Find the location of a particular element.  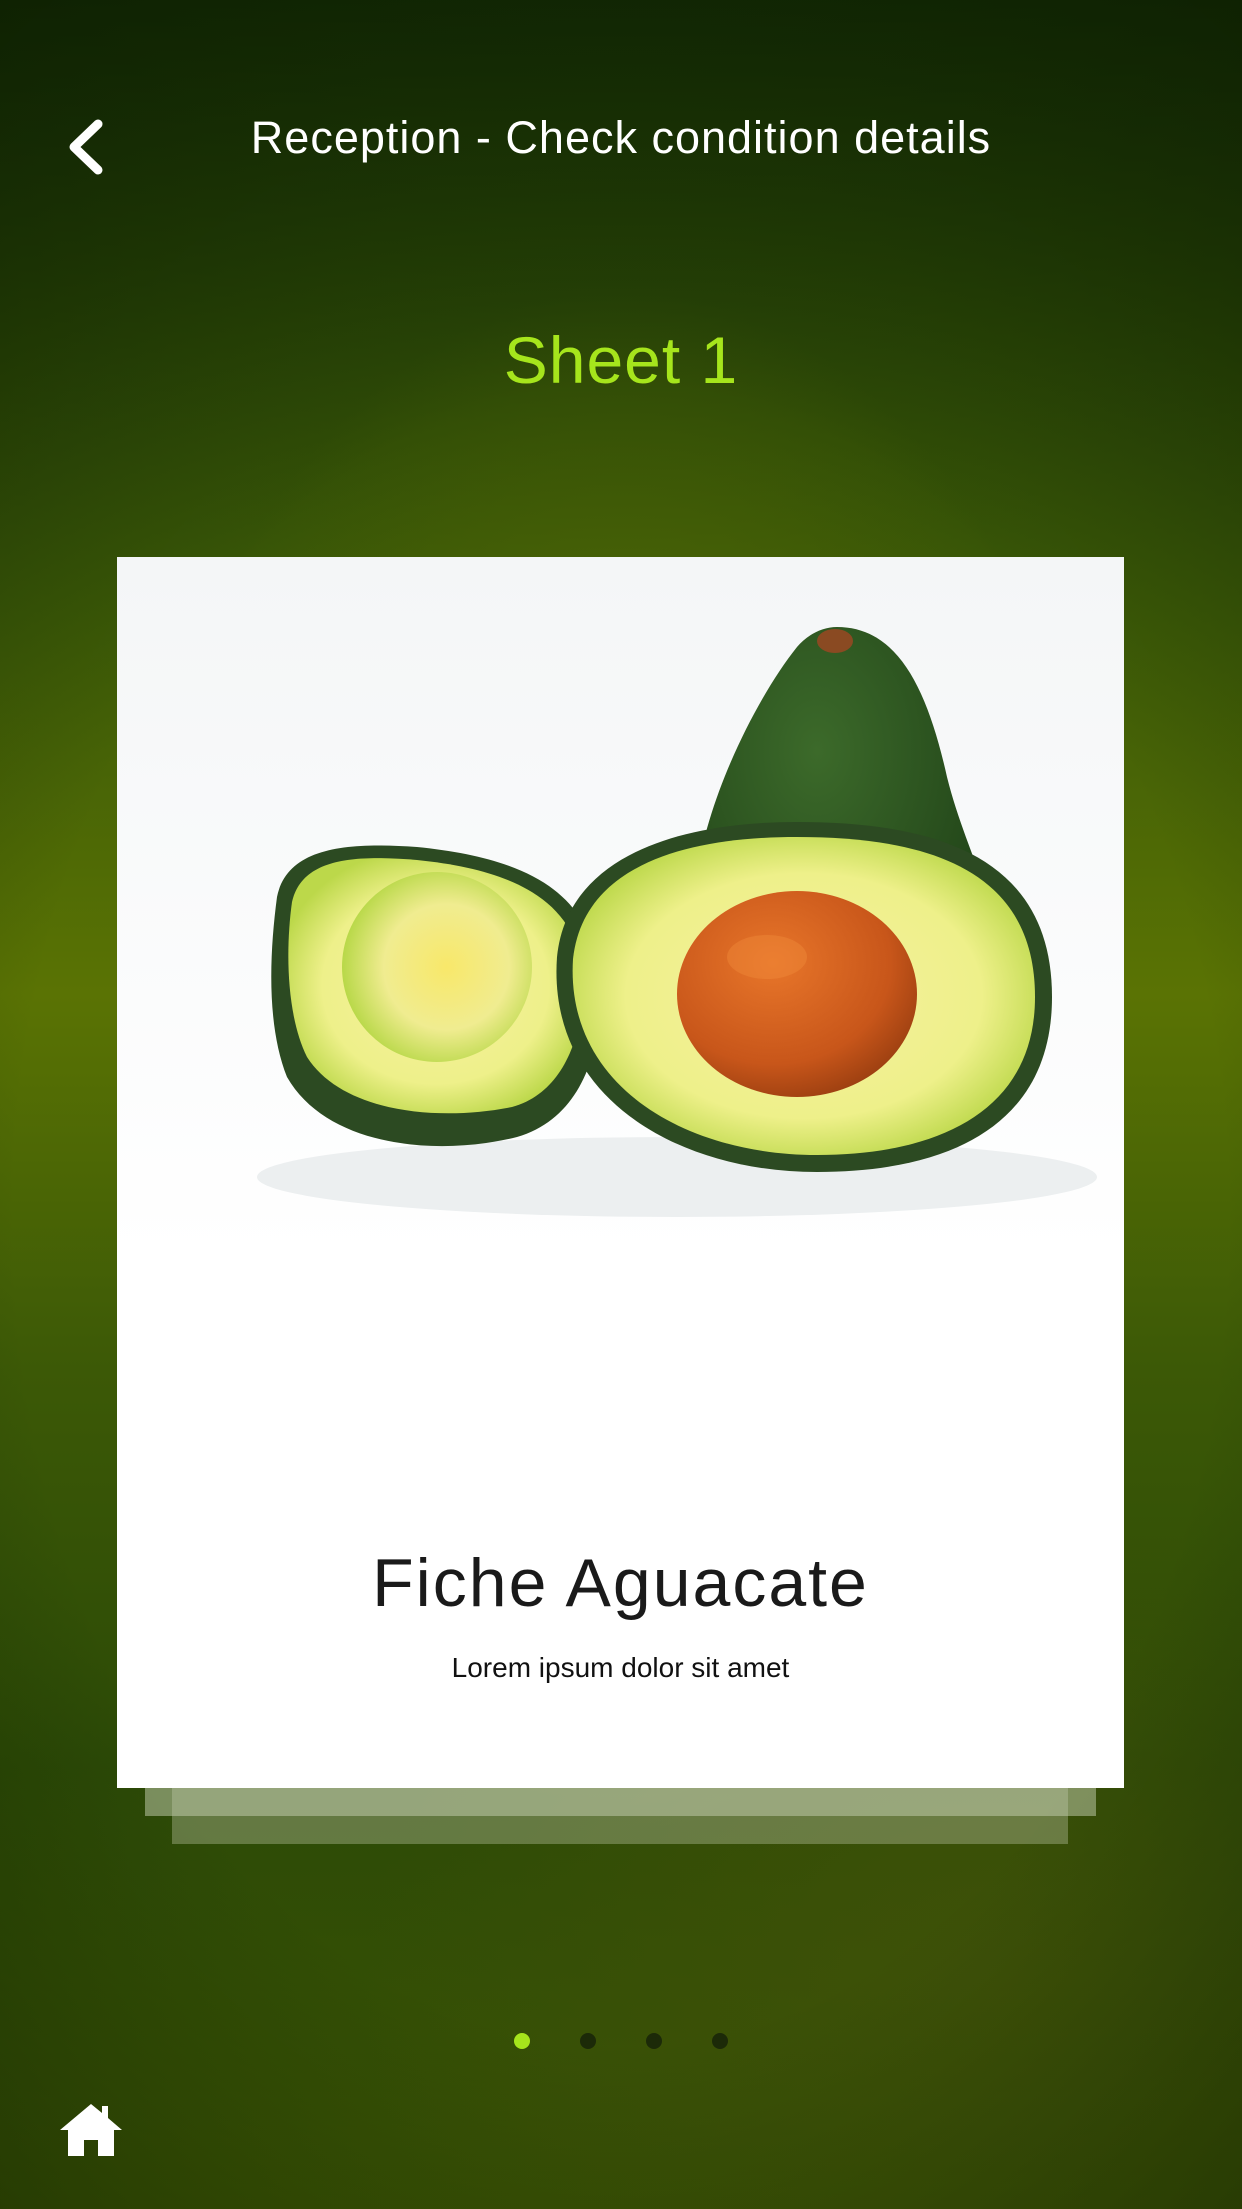

header: Reception - Check condition details is located at coordinates (621, 145).